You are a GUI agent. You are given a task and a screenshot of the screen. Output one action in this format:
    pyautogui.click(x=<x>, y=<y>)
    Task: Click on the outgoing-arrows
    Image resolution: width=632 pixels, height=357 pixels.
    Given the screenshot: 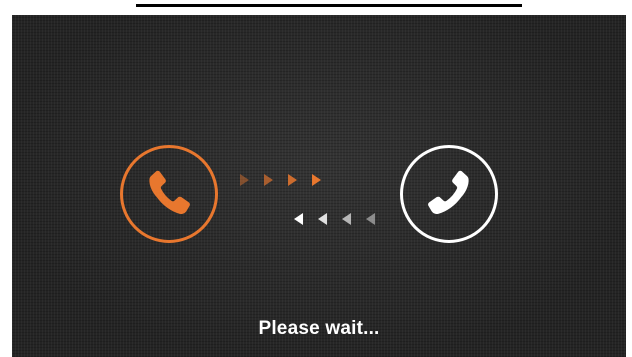 What is the action you would take?
    pyautogui.click(x=288, y=180)
    